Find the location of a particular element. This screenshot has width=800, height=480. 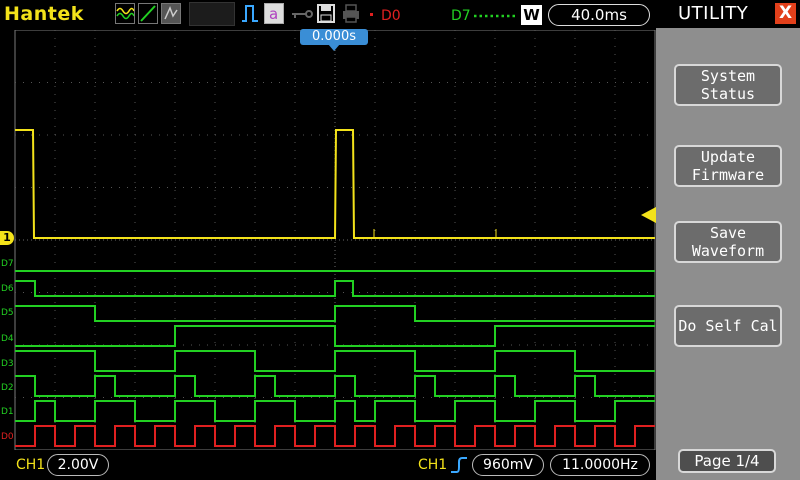

trigger-position-text: 0.000s is located at coordinates (334, 36).